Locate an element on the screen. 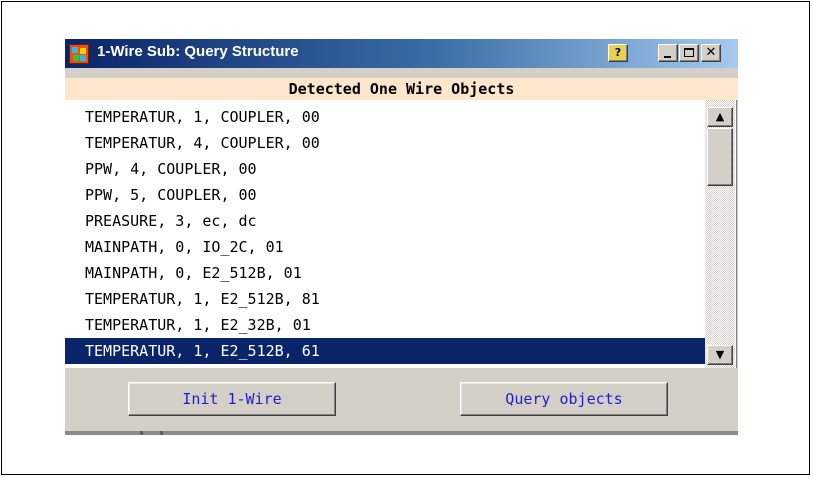 Image resolution: width=813 pixels, height=478 pixels. query-objects-button: Query objects is located at coordinates (564, 399).